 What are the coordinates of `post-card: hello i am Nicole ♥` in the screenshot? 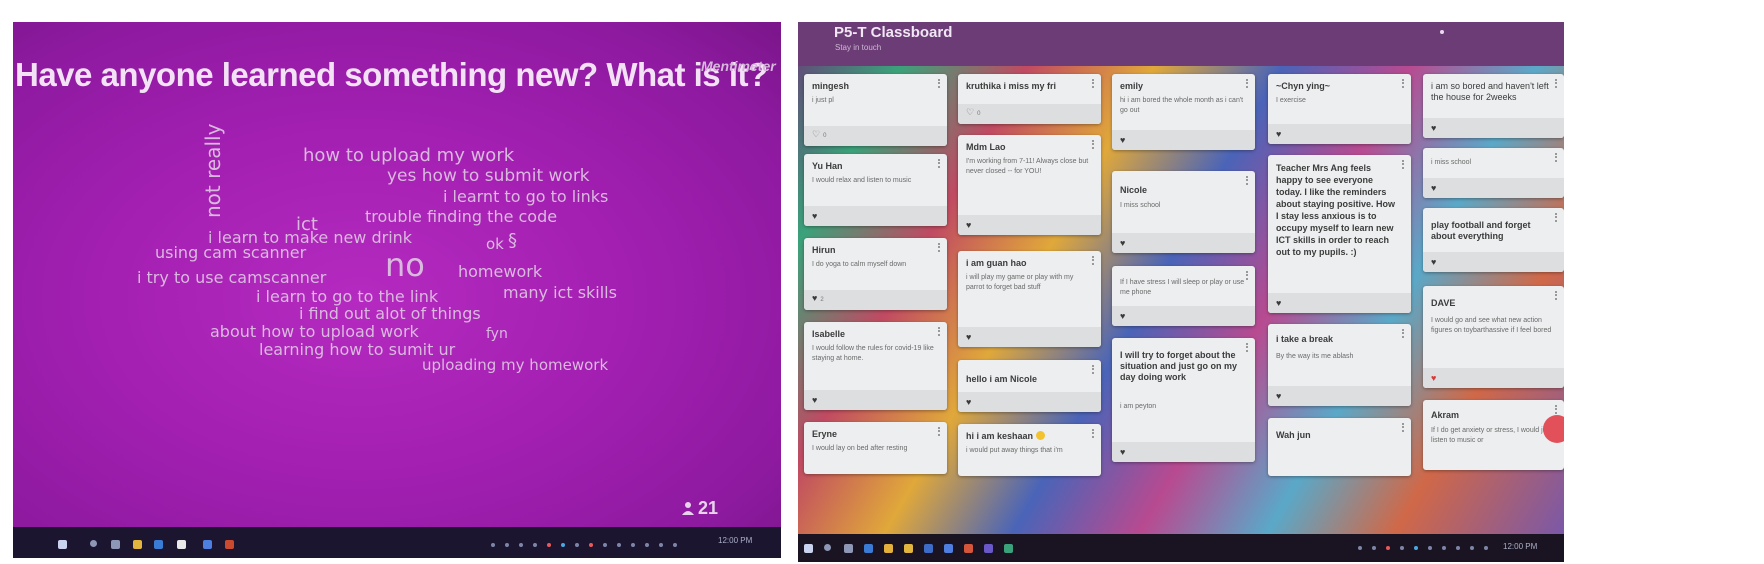 It's located at (1029, 386).